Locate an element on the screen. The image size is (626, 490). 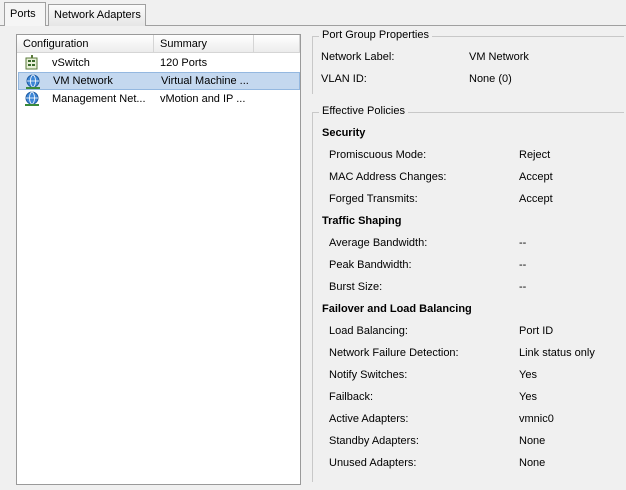
failback-value: Yes is located at coordinates (528, 397).